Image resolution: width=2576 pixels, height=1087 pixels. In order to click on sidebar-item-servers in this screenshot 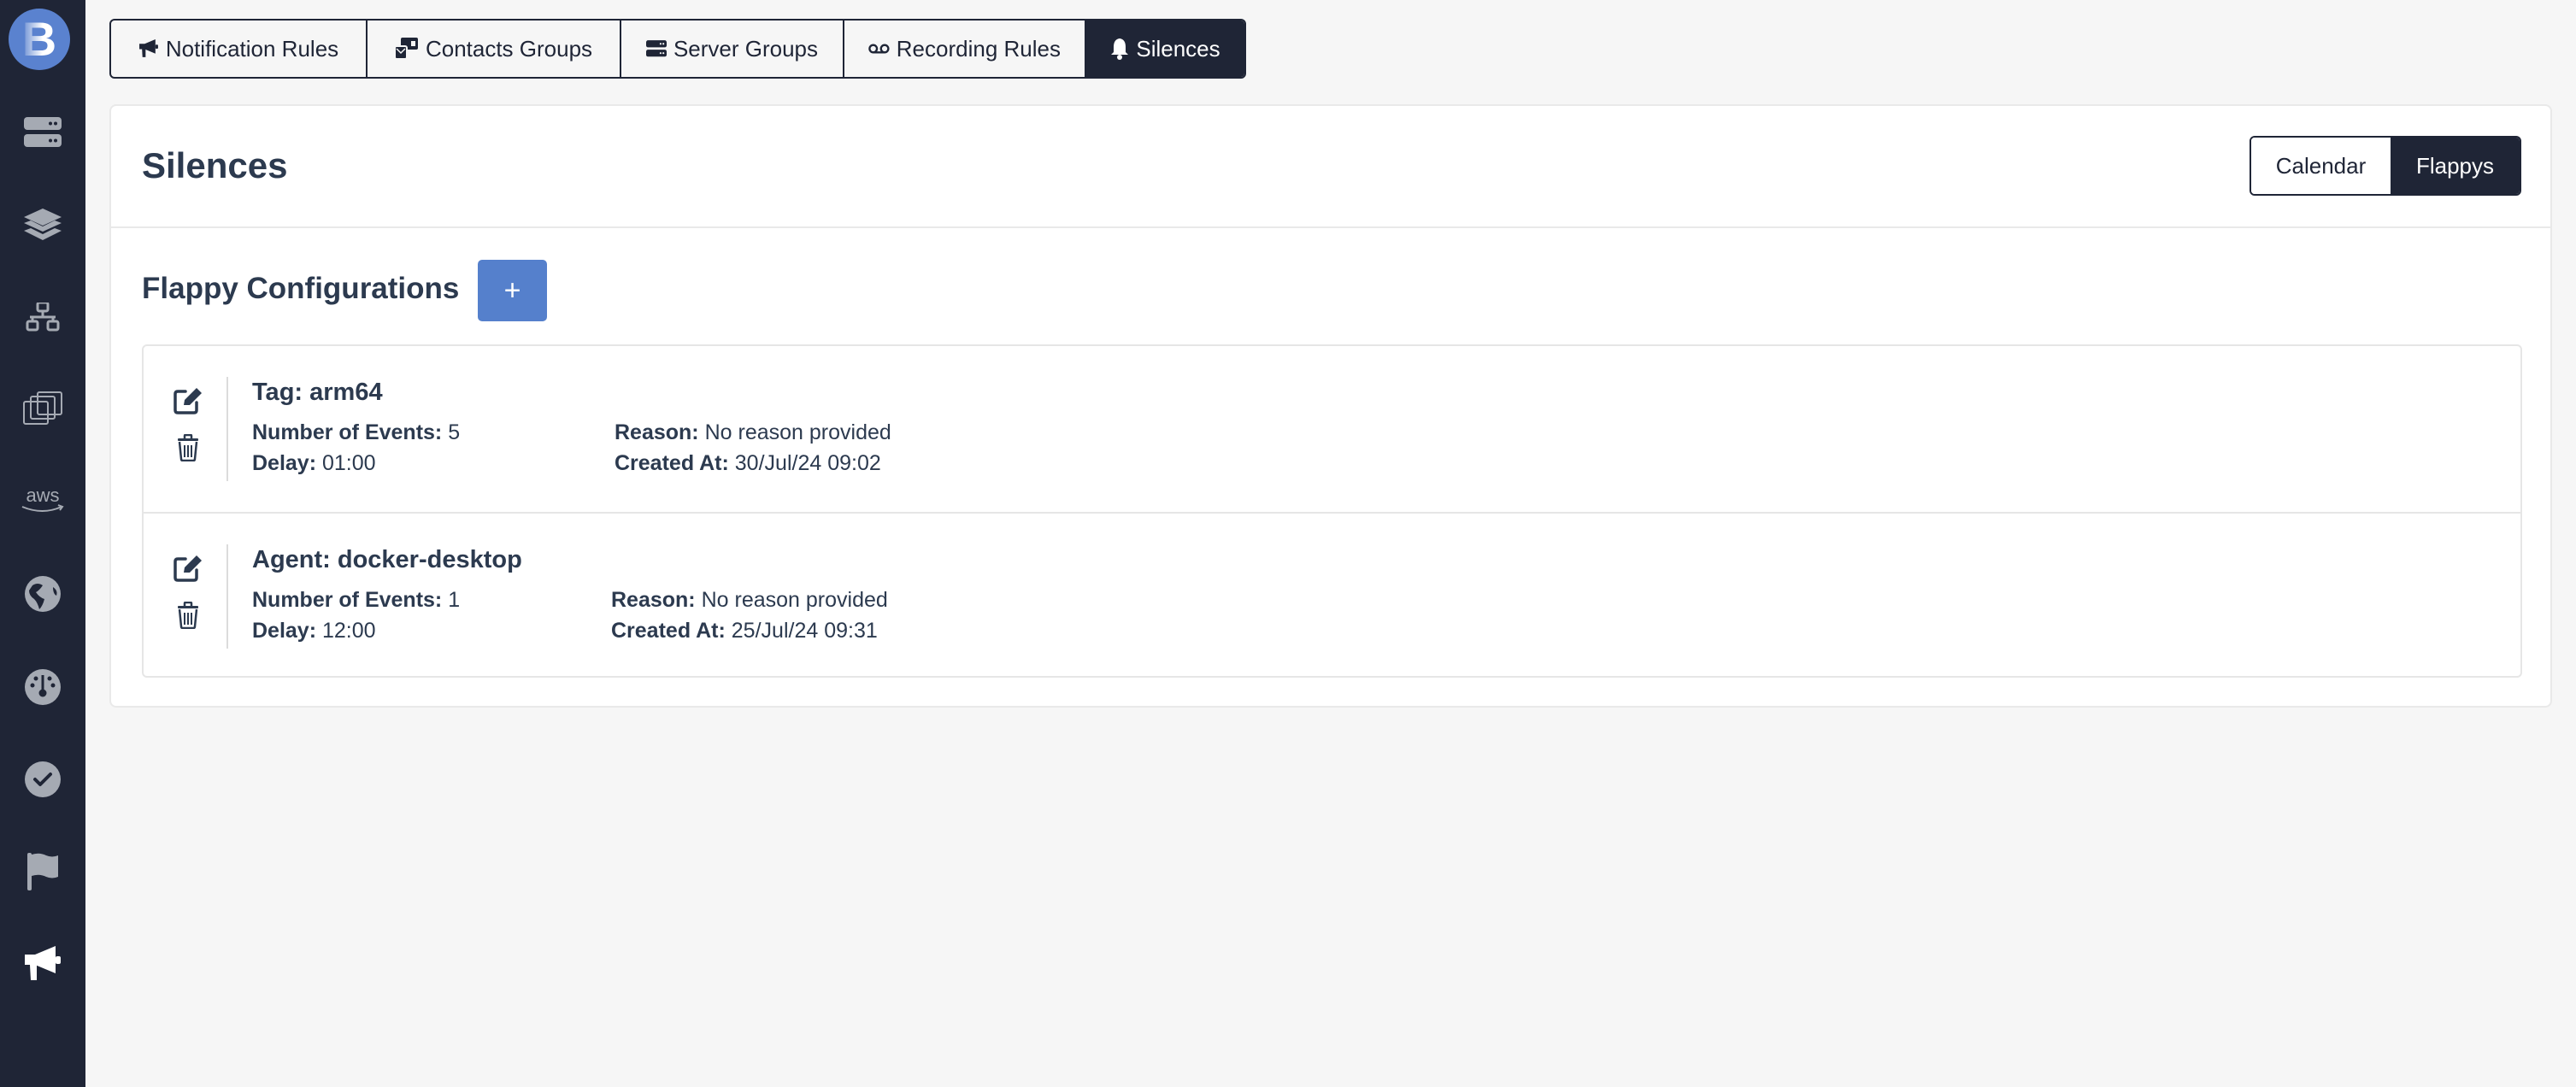, I will do `click(42, 132)`.